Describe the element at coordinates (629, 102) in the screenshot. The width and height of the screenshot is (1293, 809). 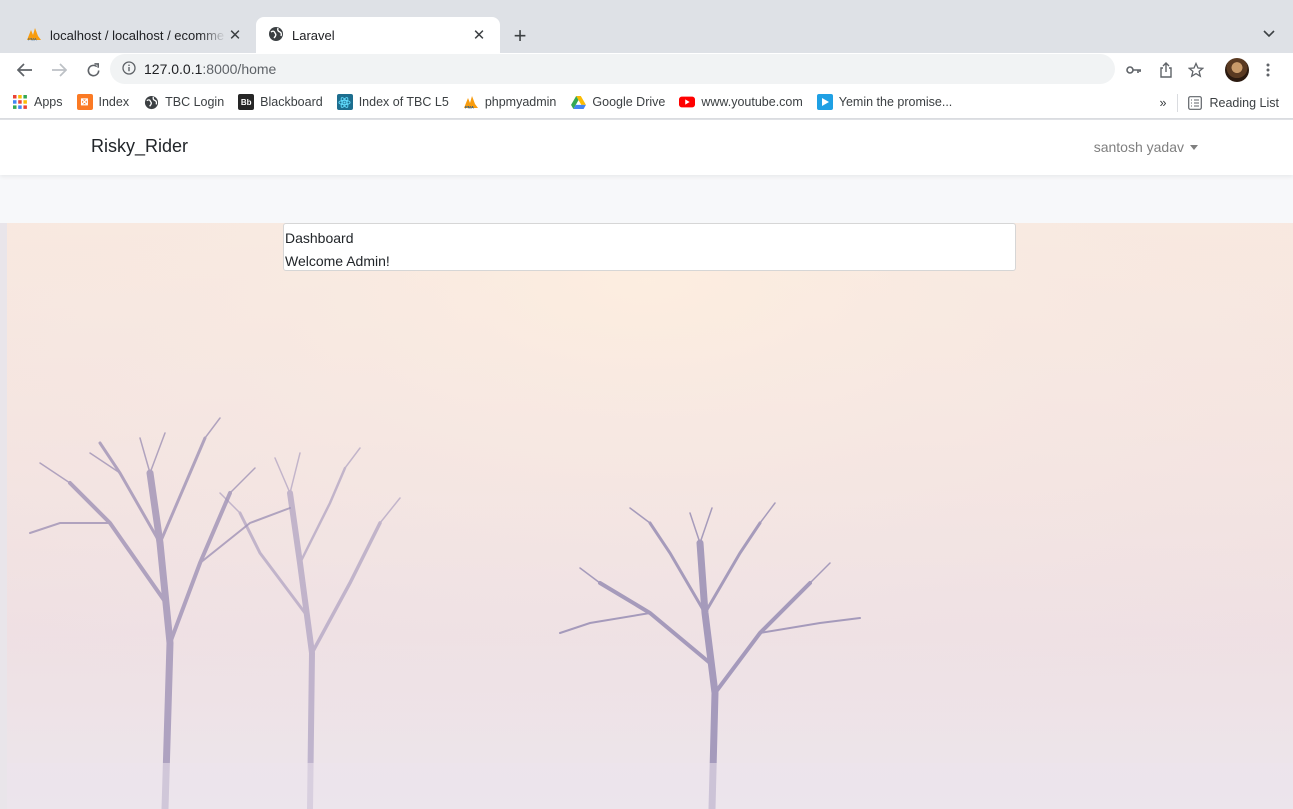
I see `bookmark-label: Google Drive` at that location.